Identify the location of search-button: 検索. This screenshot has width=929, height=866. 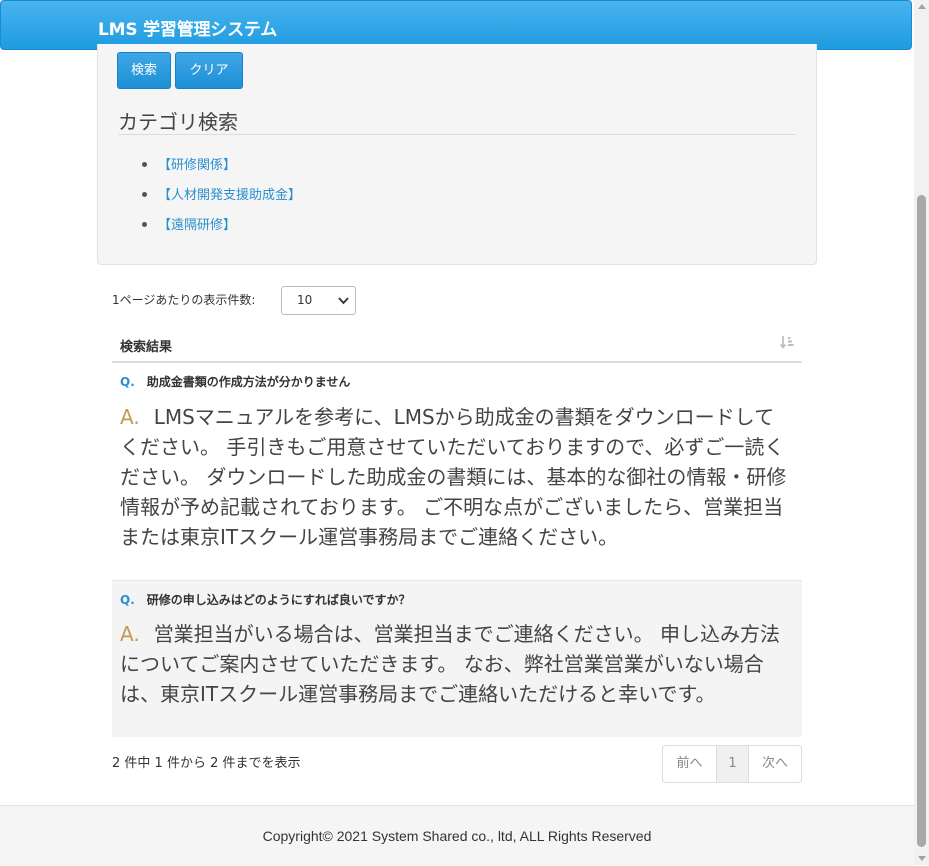
(144, 70).